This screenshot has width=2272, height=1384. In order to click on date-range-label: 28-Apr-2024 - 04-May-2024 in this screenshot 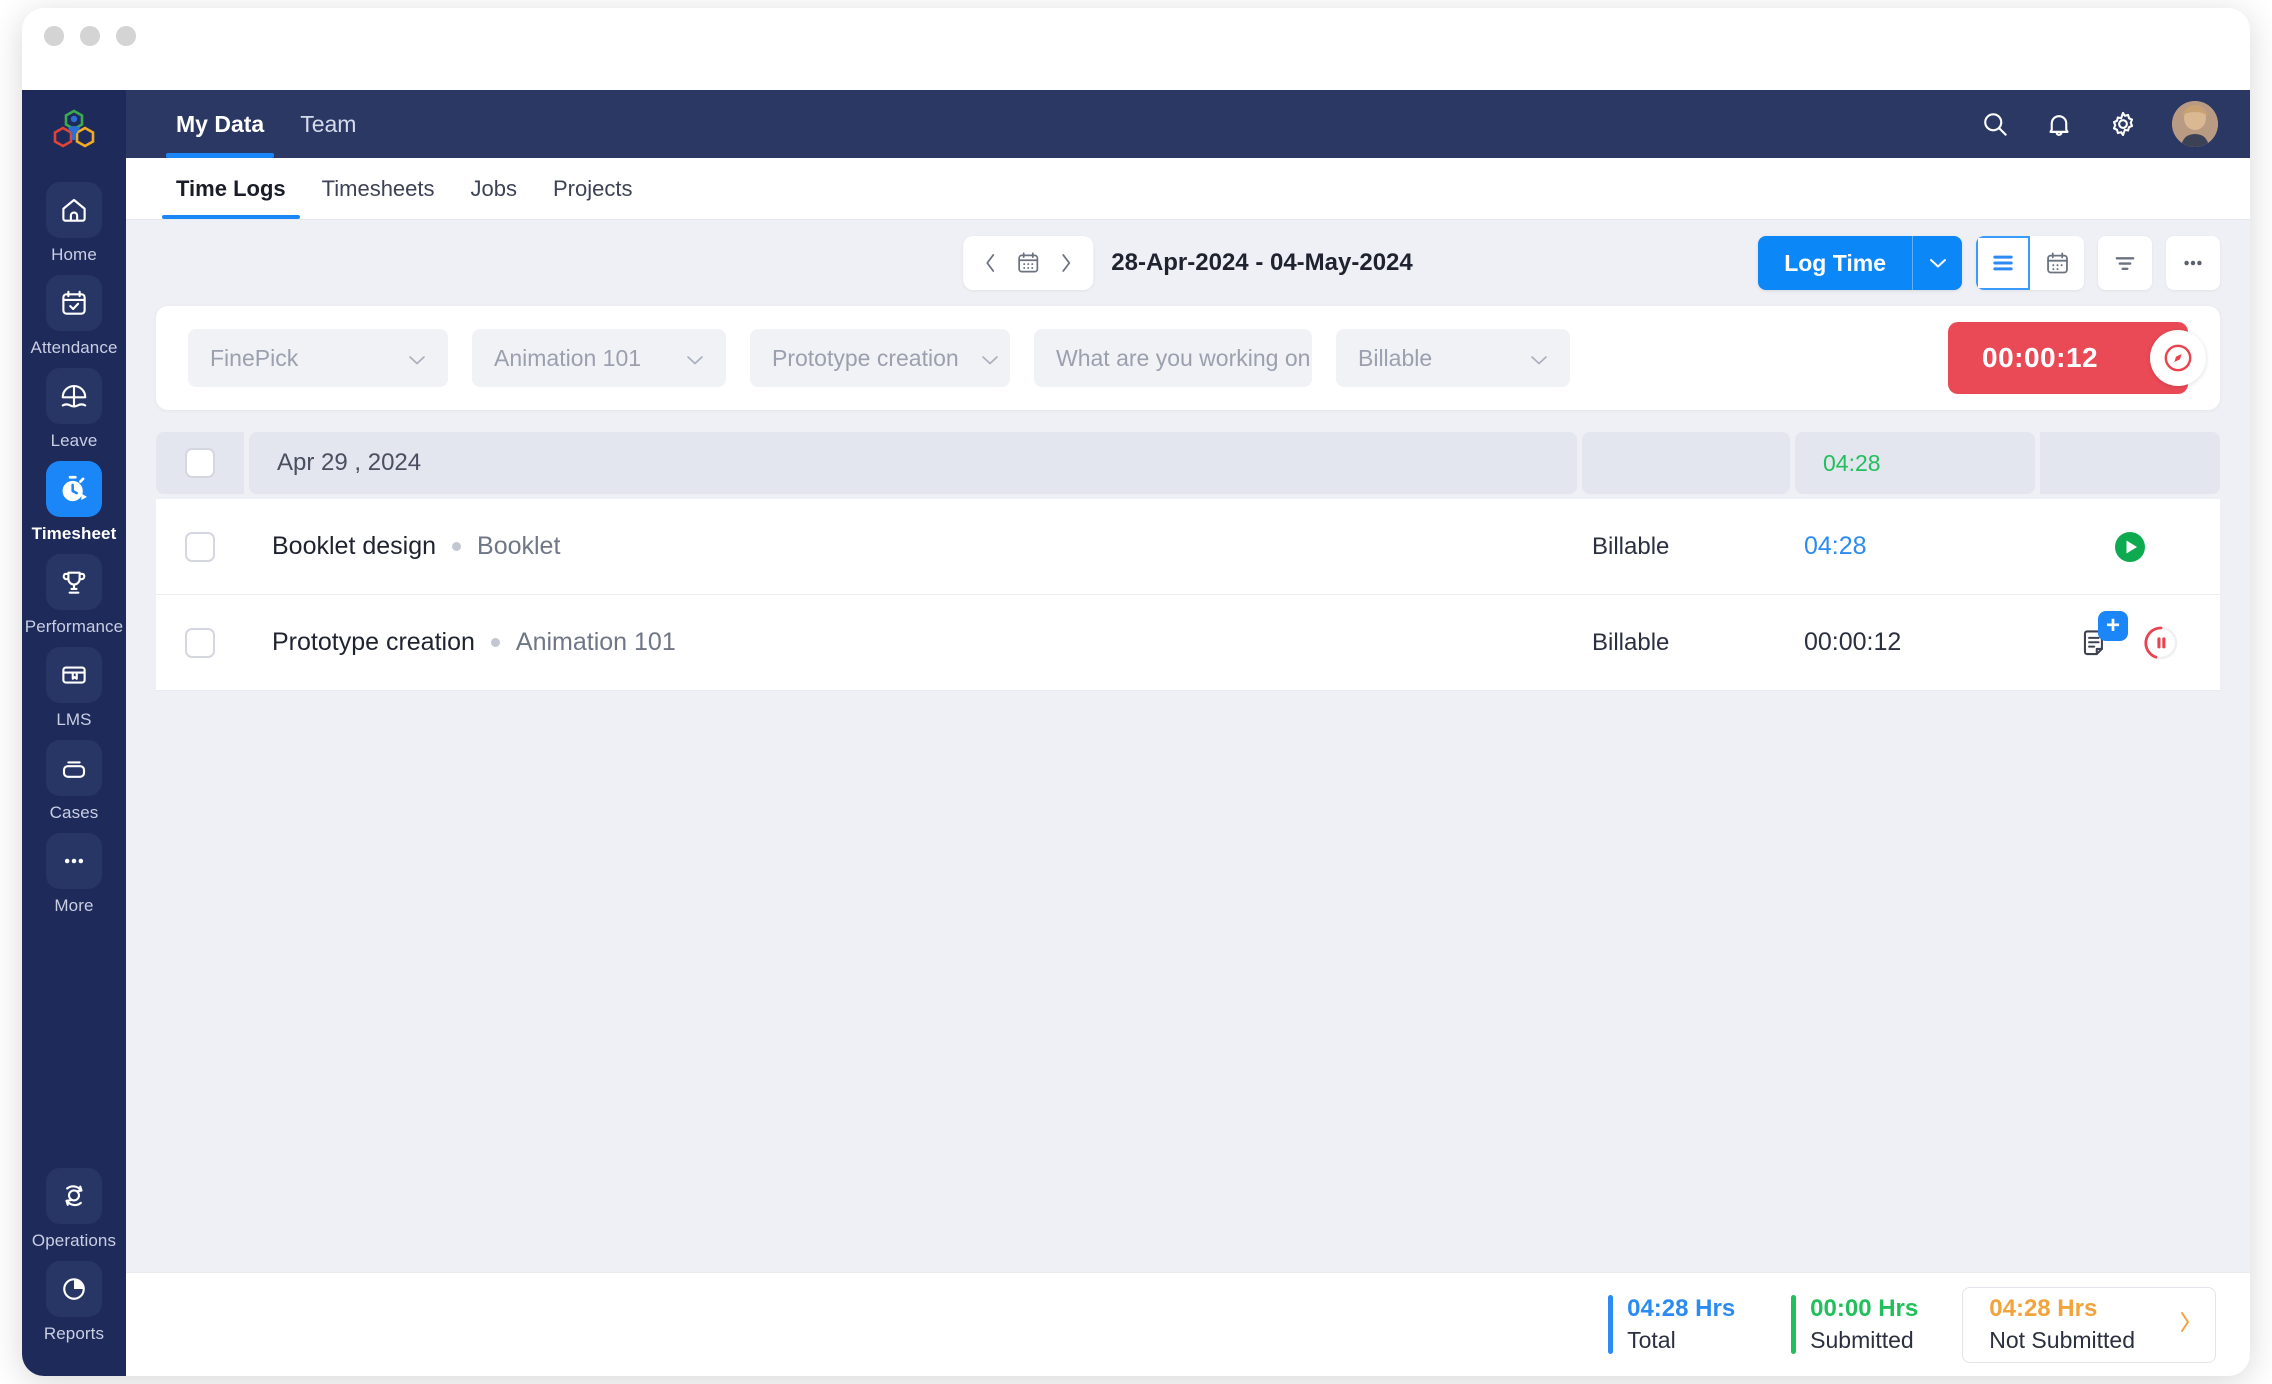, I will do `click(1262, 262)`.